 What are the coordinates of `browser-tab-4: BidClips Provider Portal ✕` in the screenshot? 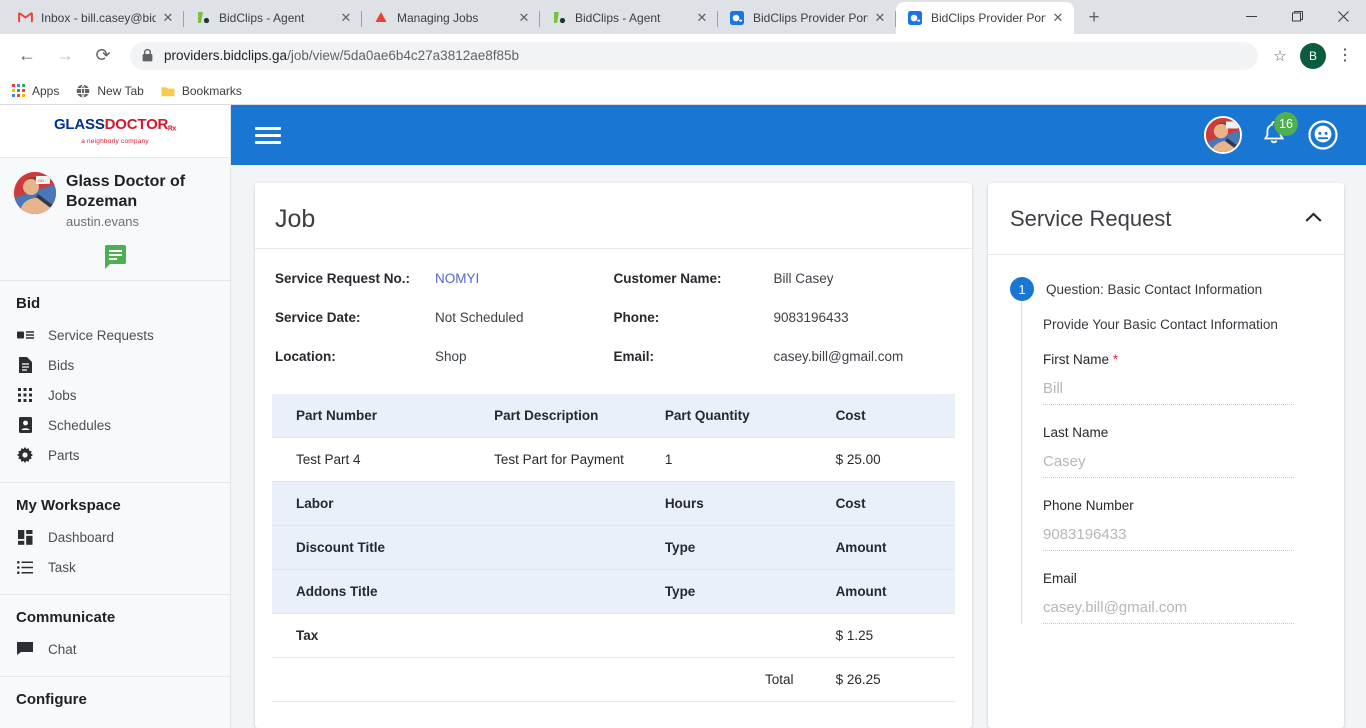 It's located at (807, 18).